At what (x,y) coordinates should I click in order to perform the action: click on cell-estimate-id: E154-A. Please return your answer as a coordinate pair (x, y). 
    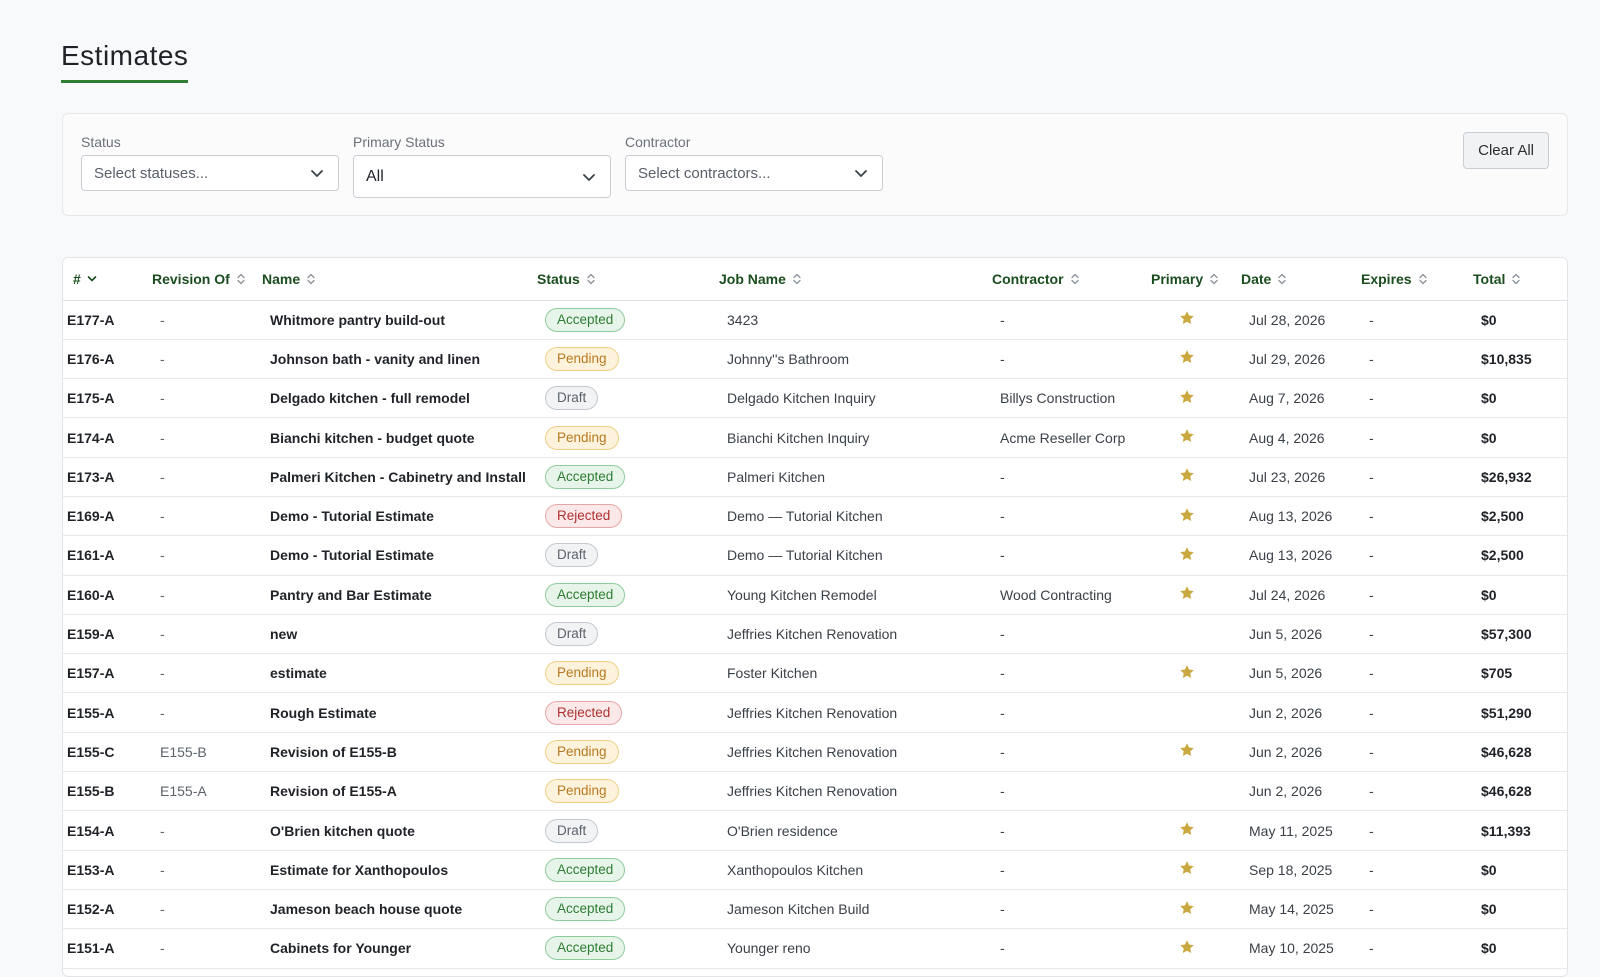
    Looking at the image, I should click on (102, 830).